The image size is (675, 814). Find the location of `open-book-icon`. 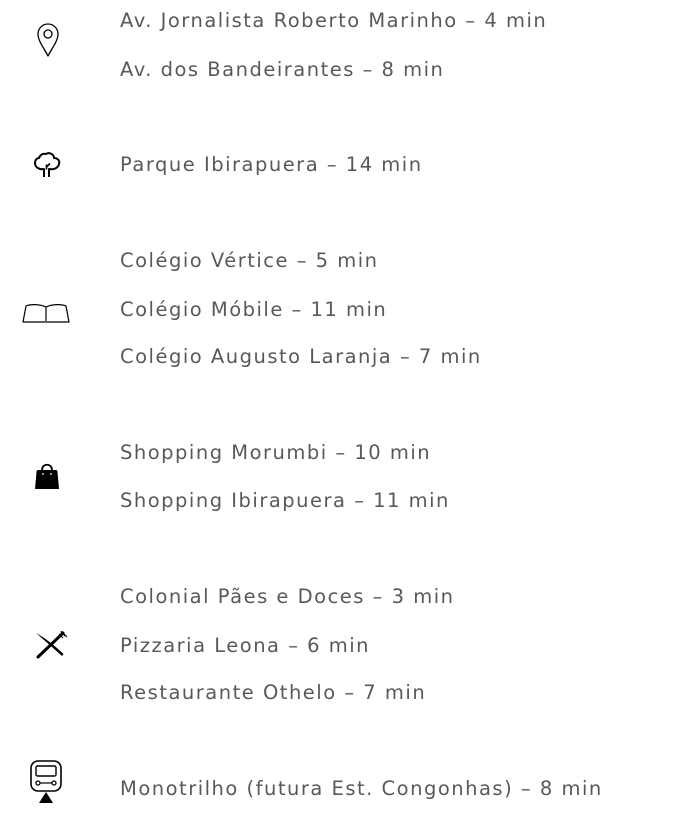

open-book-icon is located at coordinates (46, 313).